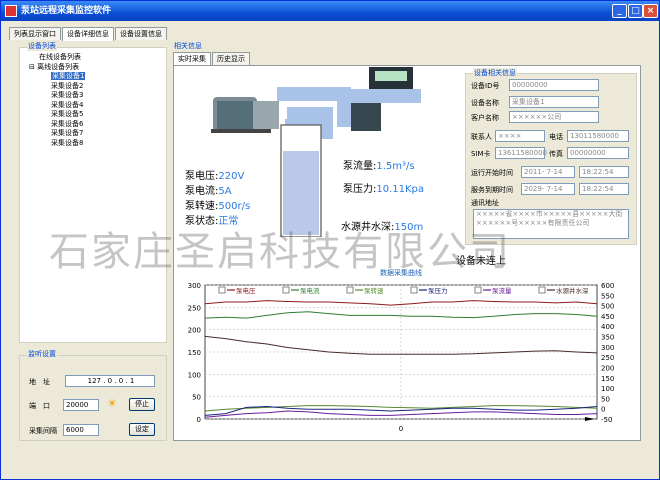 The width and height of the screenshot is (660, 480). I want to click on tree-device-4: 采集设备4, so click(57, 106).